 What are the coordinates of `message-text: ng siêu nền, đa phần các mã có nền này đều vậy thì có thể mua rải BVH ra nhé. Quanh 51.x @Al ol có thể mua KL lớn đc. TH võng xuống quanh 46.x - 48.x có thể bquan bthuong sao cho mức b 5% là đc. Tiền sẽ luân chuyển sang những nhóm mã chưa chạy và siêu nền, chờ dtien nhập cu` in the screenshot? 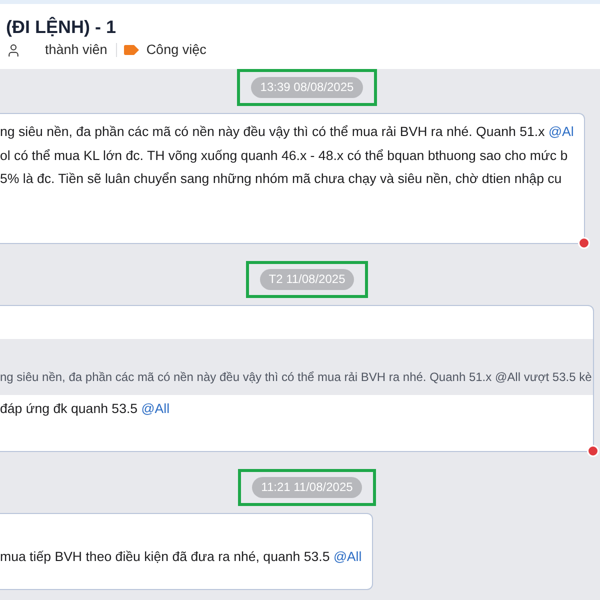 It's located at (287, 155).